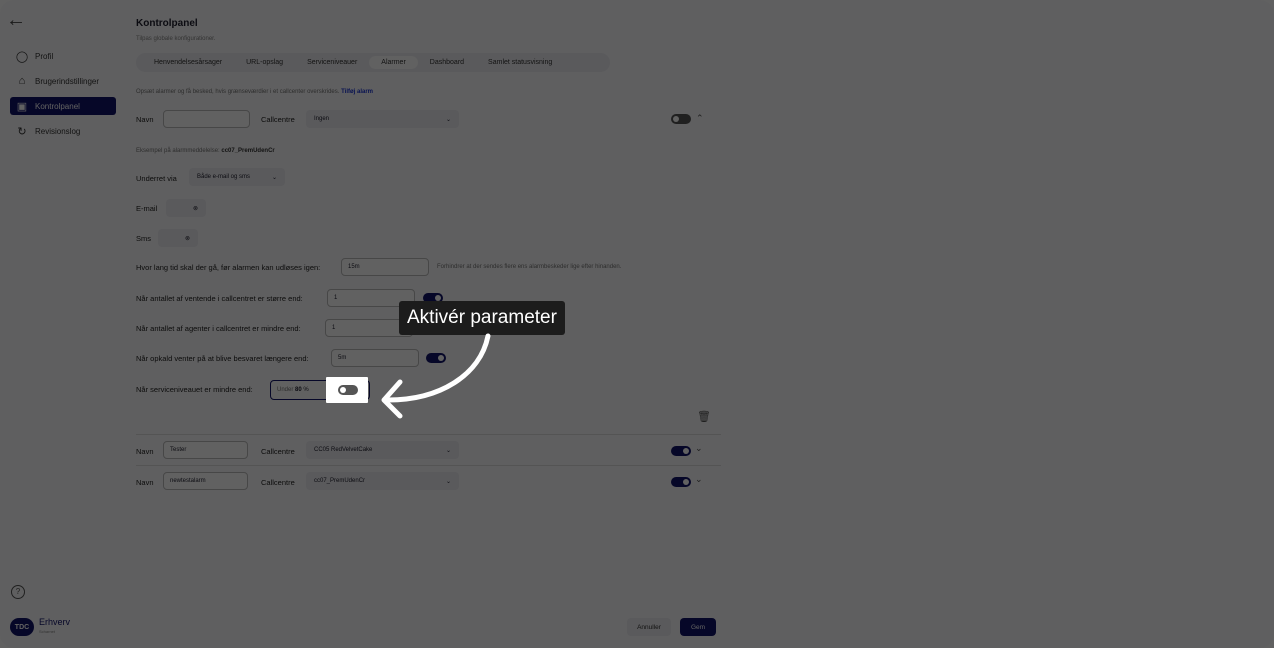  I want to click on sidebar-item-brugerindstillinger: ⌂ Brugerindstillinger, so click(63, 81).